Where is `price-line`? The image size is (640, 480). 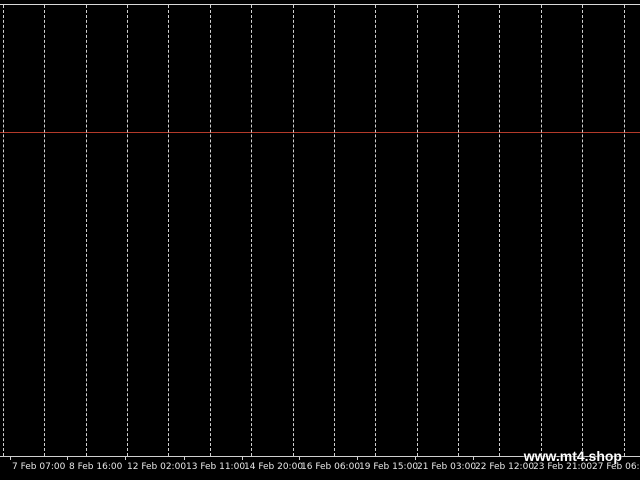 price-line is located at coordinates (320, 132).